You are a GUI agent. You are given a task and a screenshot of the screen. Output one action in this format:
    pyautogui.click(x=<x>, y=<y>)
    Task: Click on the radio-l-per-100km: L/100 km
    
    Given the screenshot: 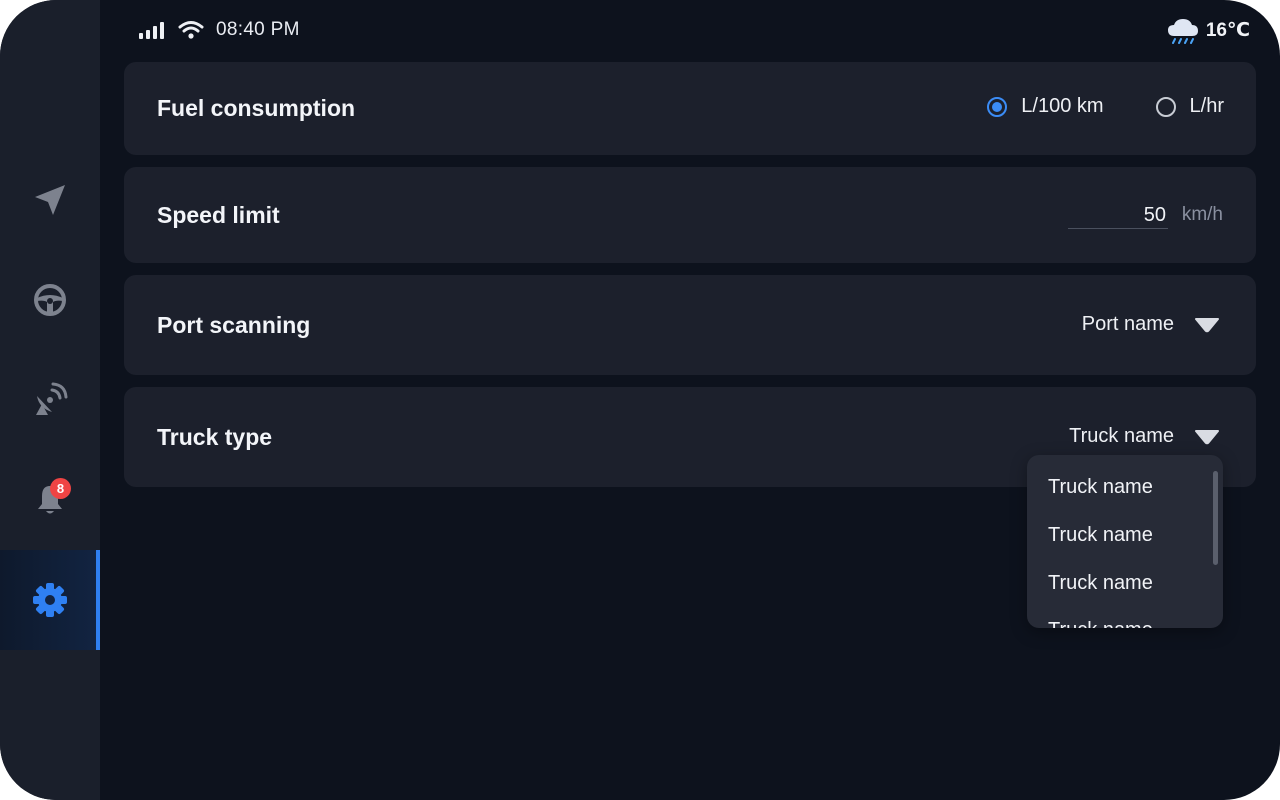 What is the action you would take?
    pyautogui.click(x=1045, y=106)
    